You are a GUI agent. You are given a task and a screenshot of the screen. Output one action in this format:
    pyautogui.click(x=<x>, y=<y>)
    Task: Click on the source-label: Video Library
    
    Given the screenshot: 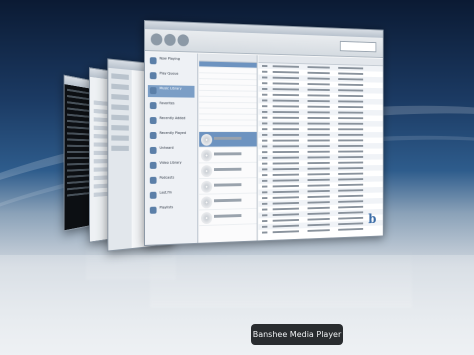 What is the action you would take?
    pyautogui.click(x=170, y=162)
    